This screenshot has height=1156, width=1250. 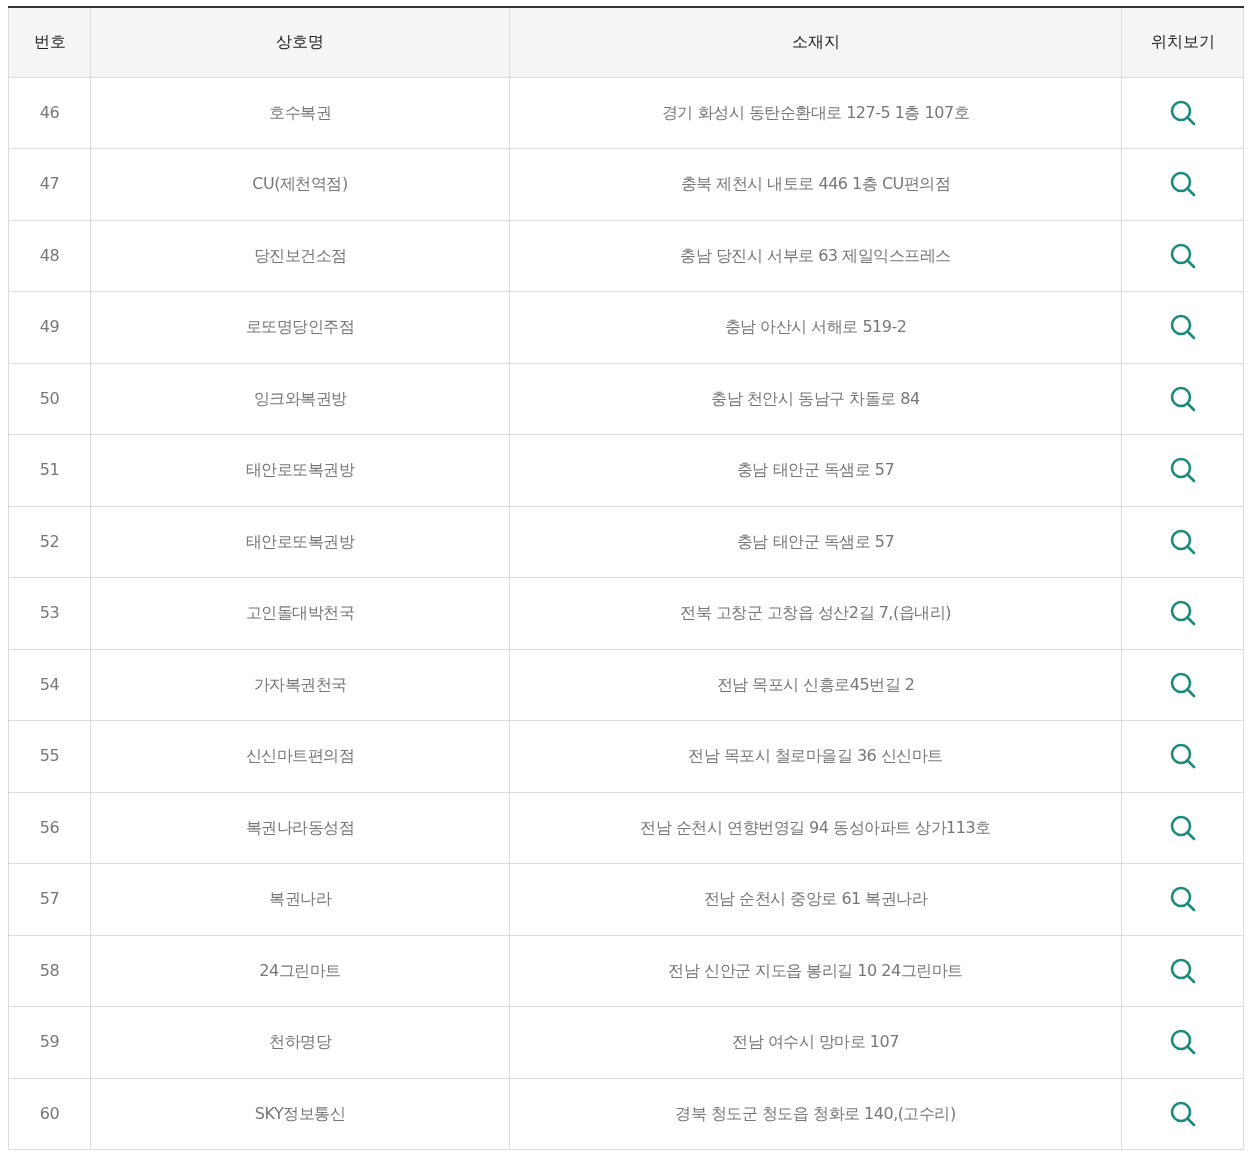 What do you see at coordinates (49, 42) in the screenshot?
I see `column-header: 번호` at bounding box center [49, 42].